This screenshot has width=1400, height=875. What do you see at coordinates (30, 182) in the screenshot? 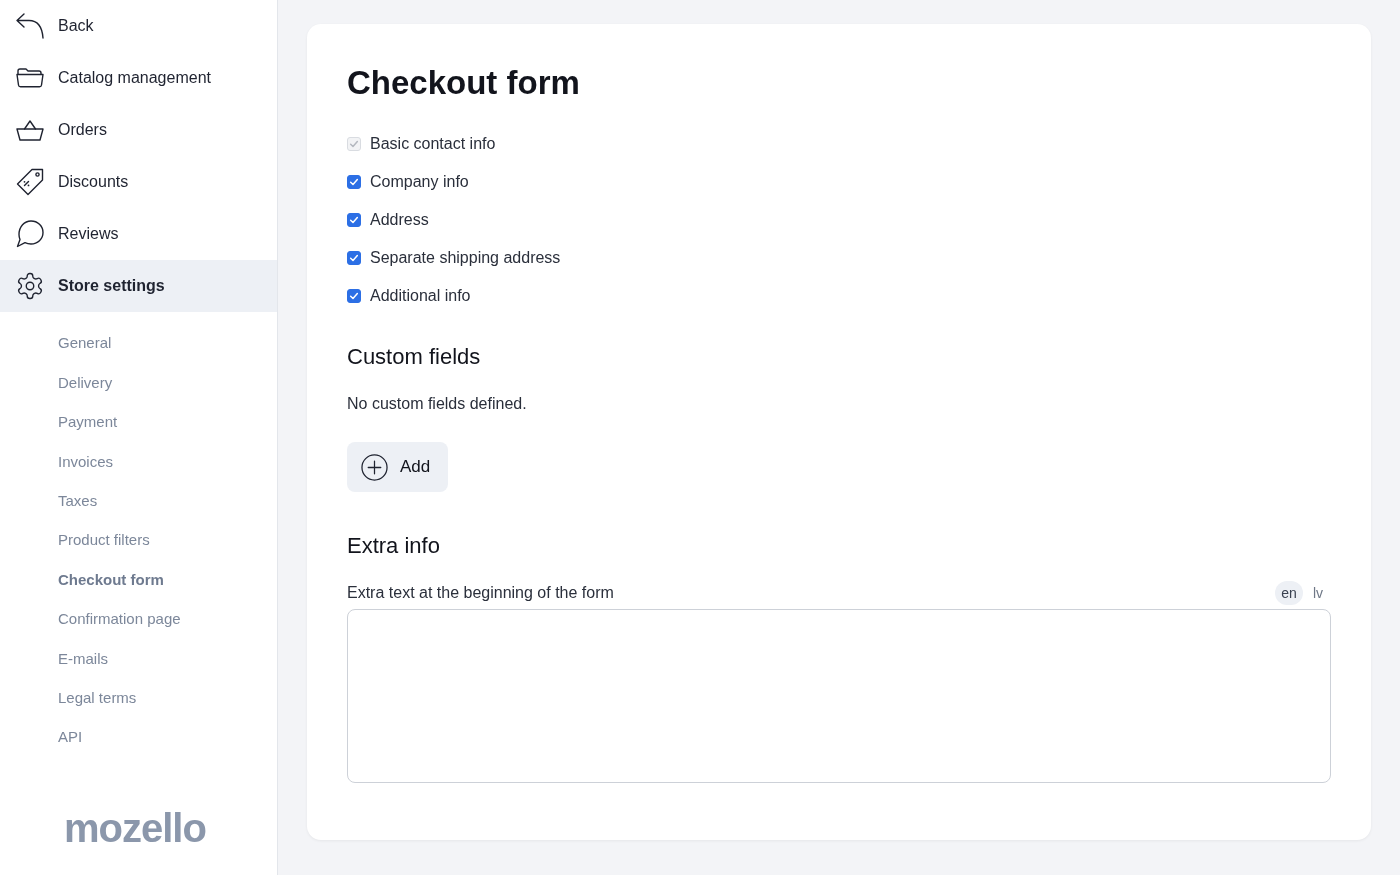
I see `percent-tag-icon` at bounding box center [30, 182].